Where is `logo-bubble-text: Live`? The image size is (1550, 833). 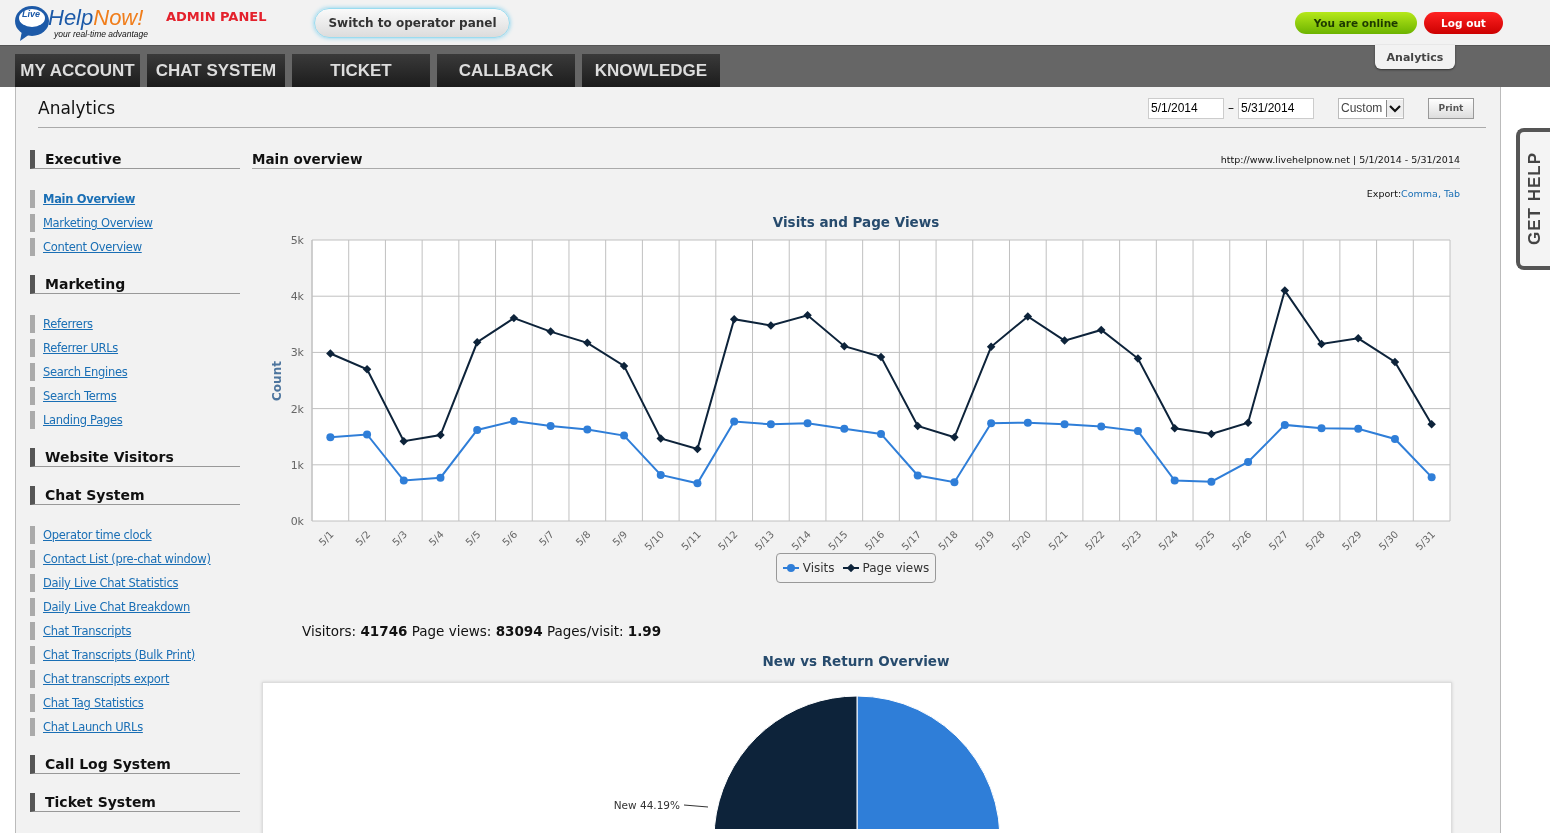 logo-bubble-text: Live is located at coordinates (31, 14).